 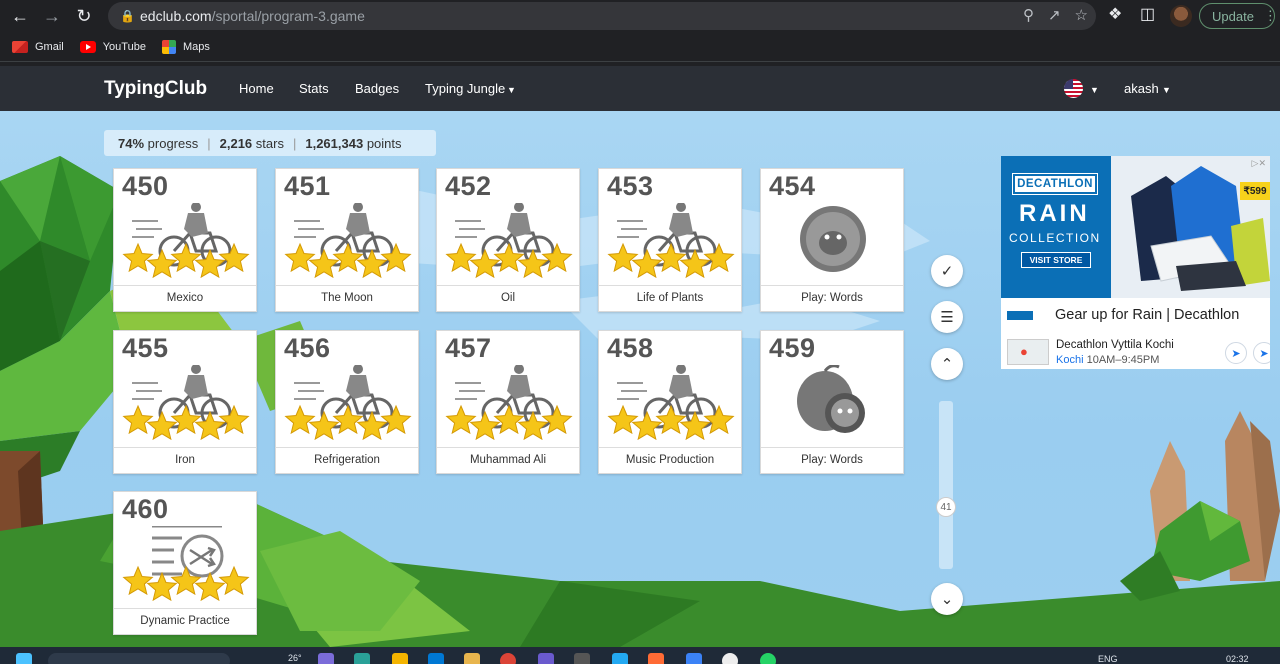 What do you see at coordinates (314, 88) in the screenshot?
I see `nav-stats: Stats` at bounding box center [314, 88].